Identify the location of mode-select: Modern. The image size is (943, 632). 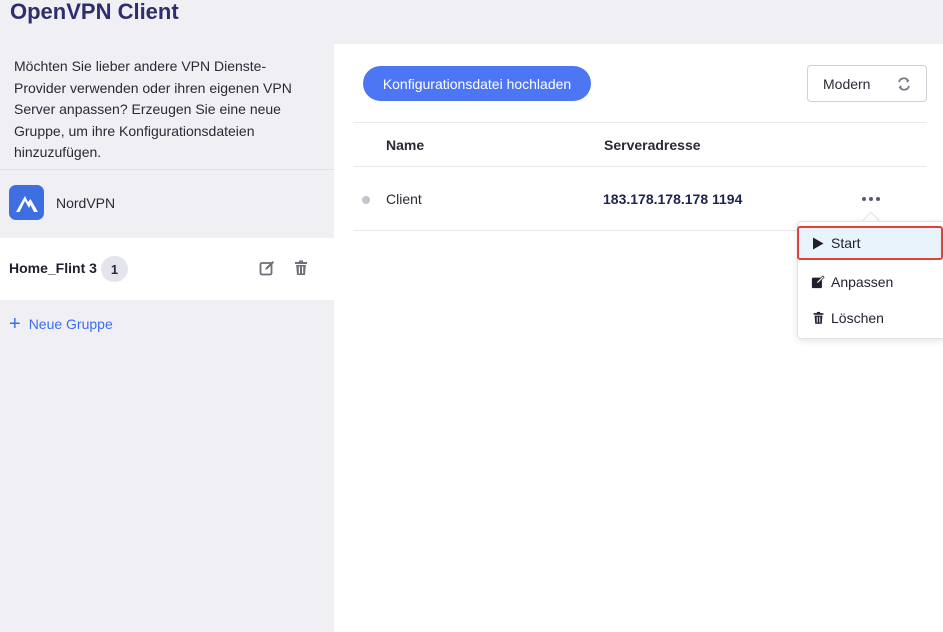
(867, 83).